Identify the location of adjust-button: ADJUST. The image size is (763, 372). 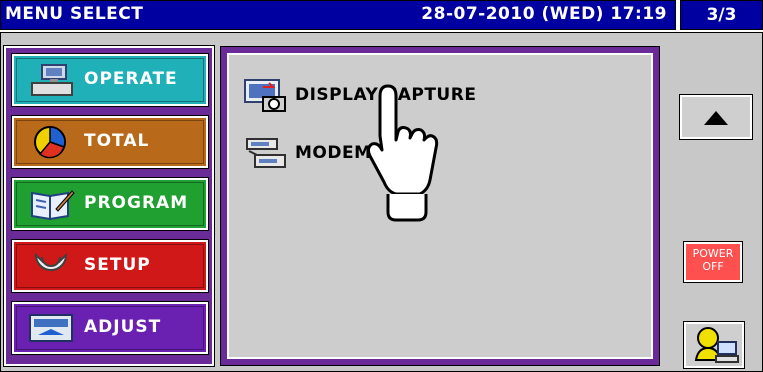
(110, 328).